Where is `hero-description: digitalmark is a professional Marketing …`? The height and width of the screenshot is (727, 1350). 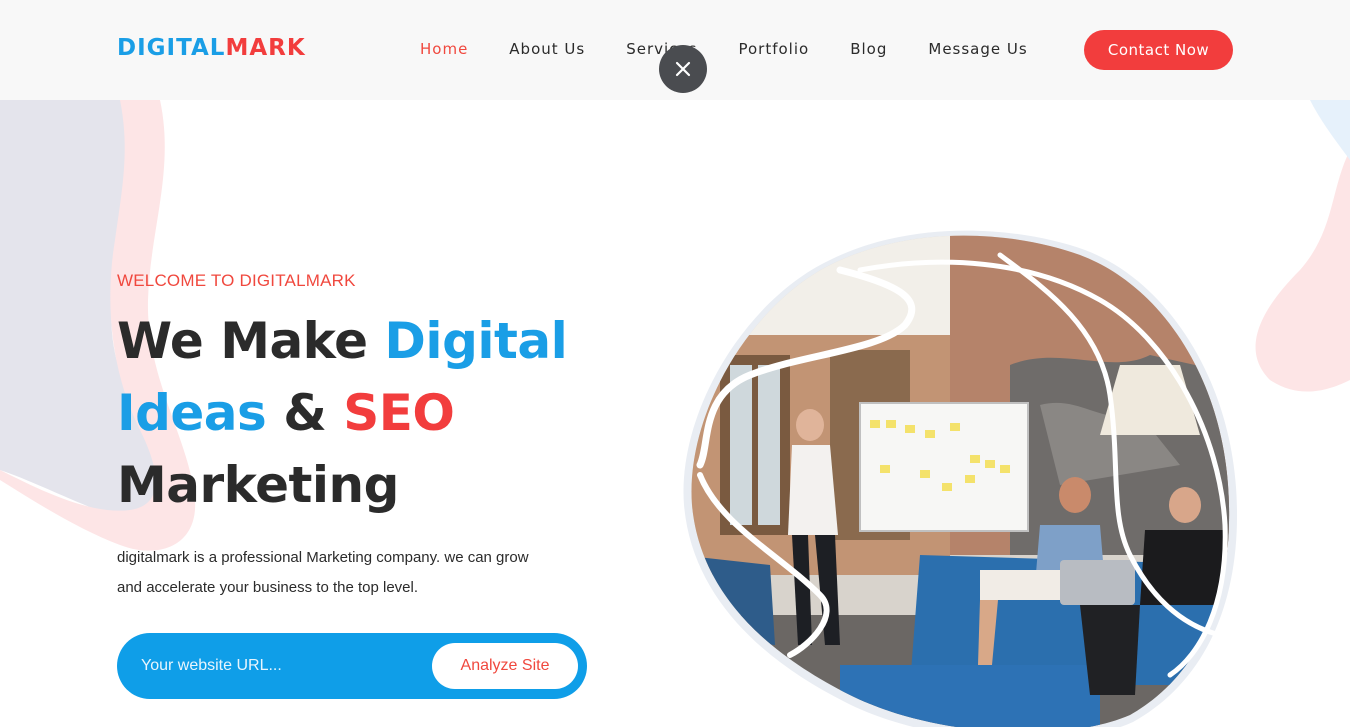 hero-description: digitalmark is a professional Marketing … is located at coordinates (362, 573).